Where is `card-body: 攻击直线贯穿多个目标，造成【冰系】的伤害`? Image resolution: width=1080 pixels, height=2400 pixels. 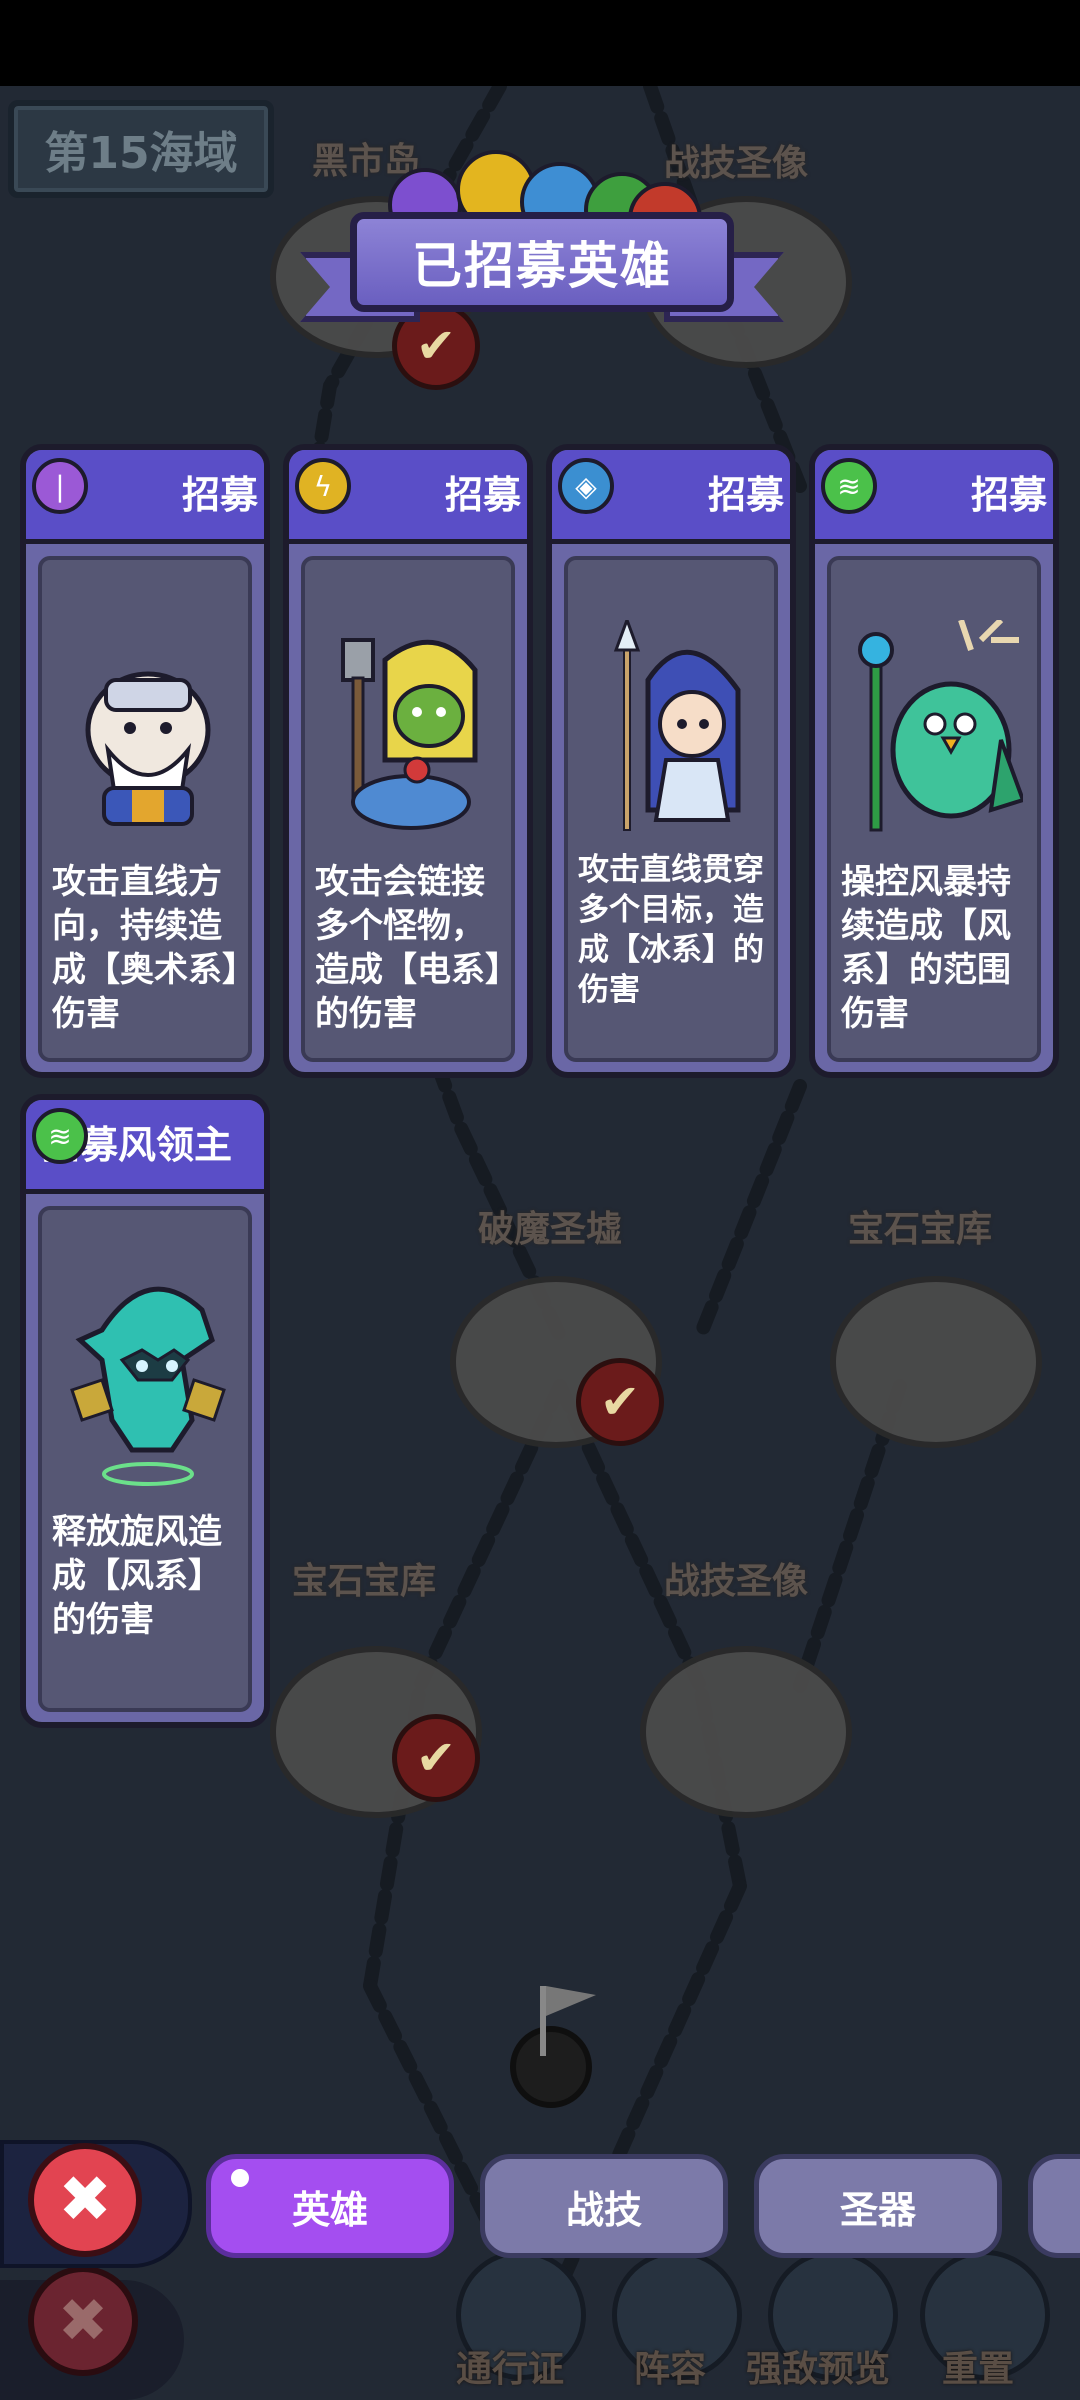
card-body: 攻击直线贯穿多个目标，造成【冰系】的伤害 is located at coordinates (671, 809).